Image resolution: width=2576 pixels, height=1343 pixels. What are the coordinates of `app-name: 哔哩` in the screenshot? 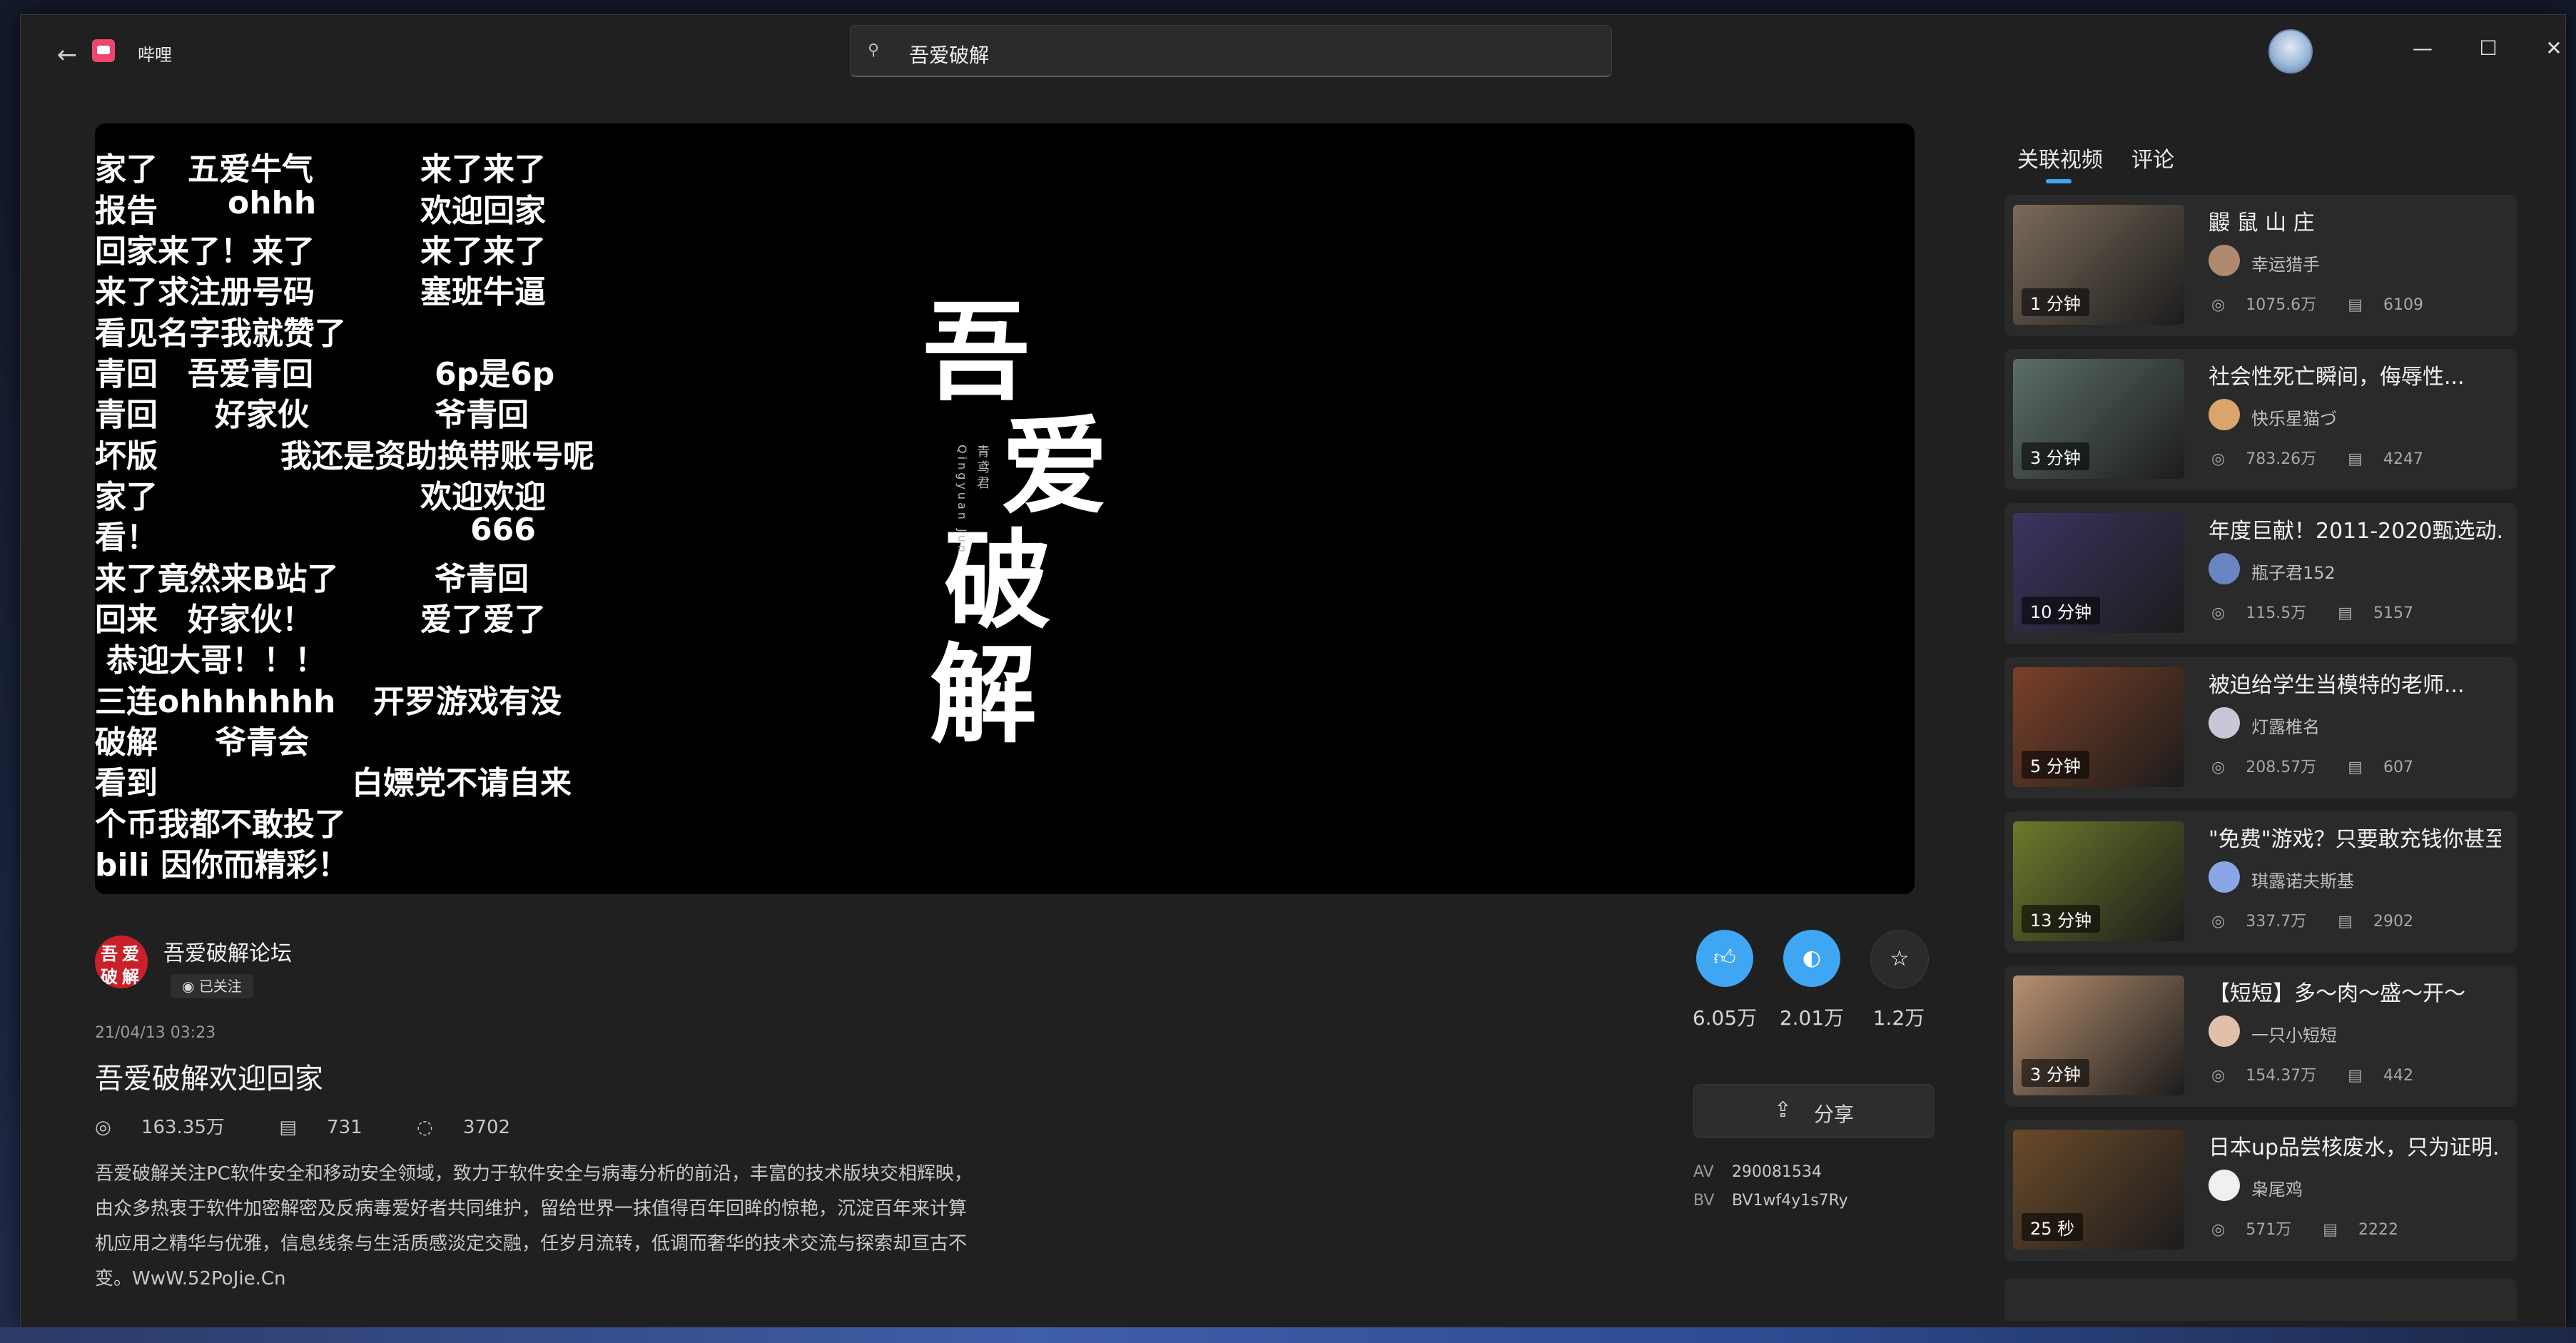 It's located at (155, 55).